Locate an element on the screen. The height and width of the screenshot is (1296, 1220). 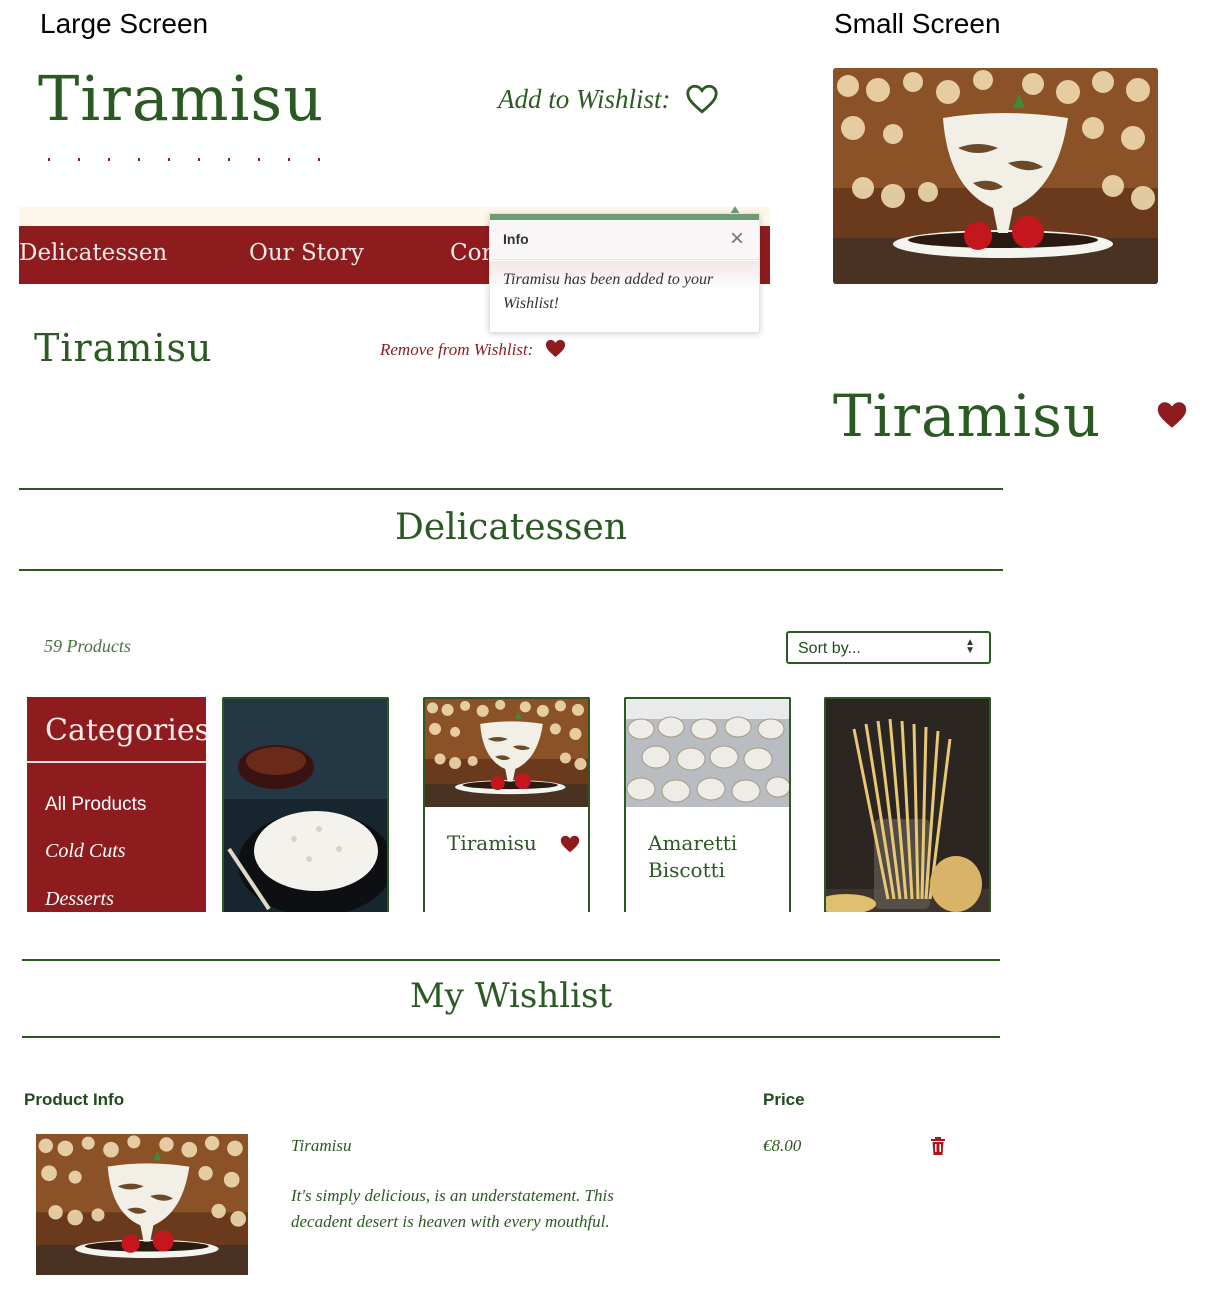
product-card-tiramisu: Tiramisu is located at coordinates (506, 804).